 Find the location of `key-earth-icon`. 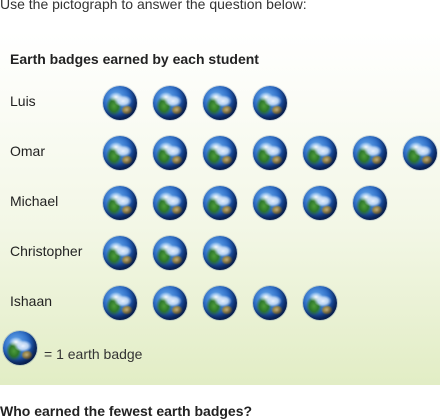

key-earth-icon is located at coordinates (20, 348).